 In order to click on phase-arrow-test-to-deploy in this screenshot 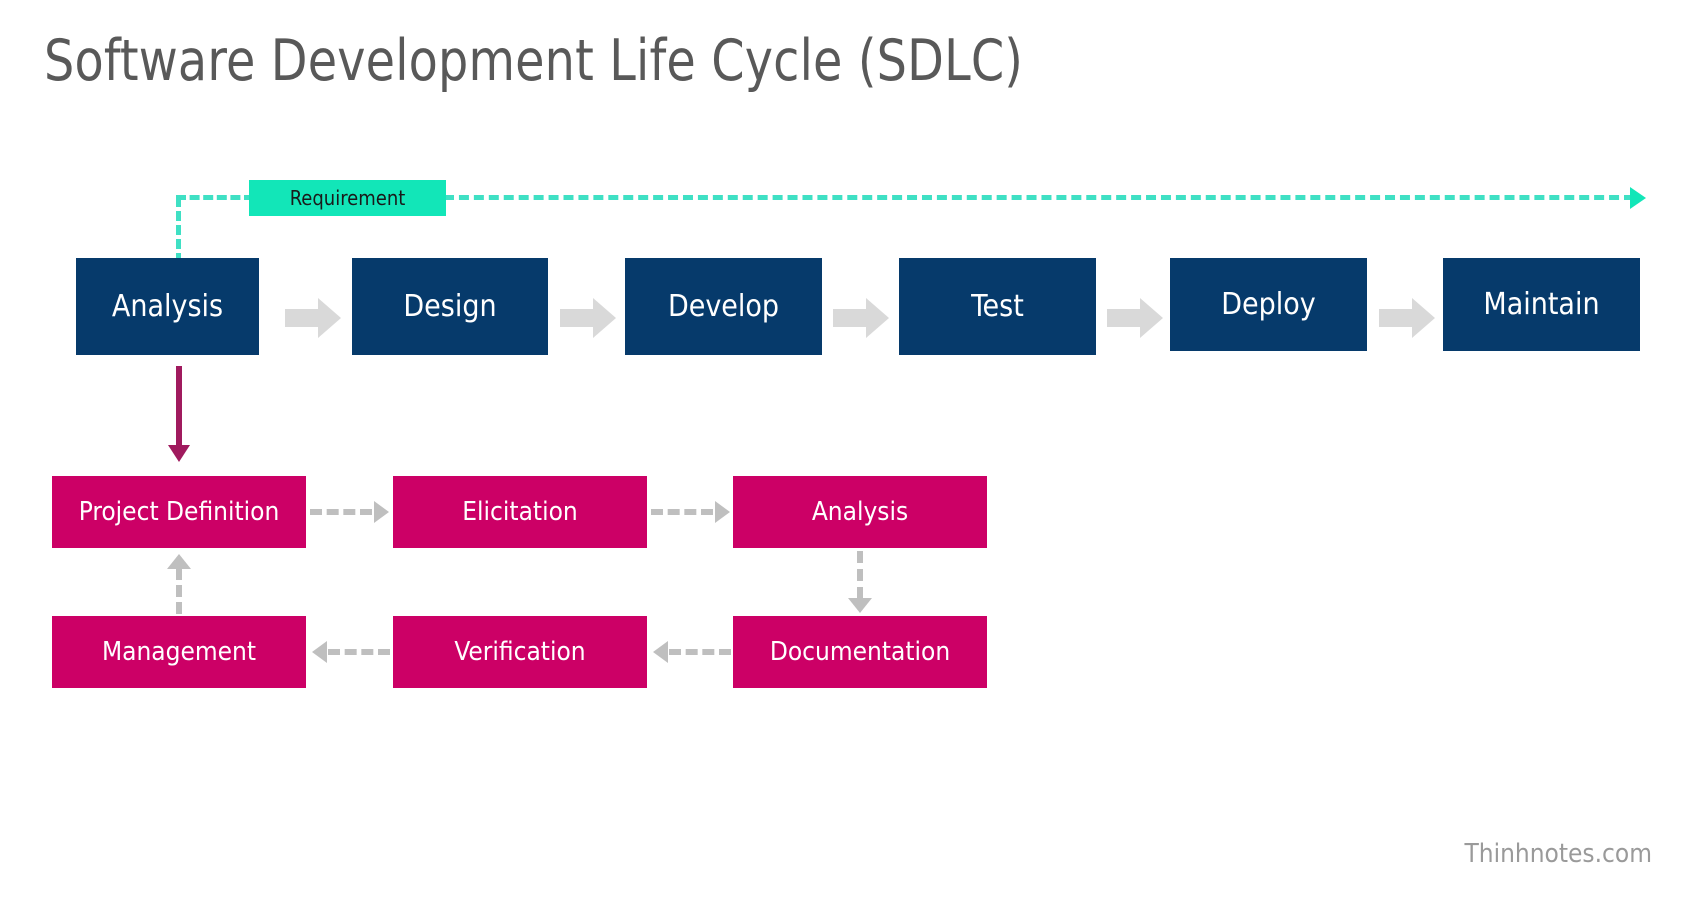, I will do `click(1135, 318)`.